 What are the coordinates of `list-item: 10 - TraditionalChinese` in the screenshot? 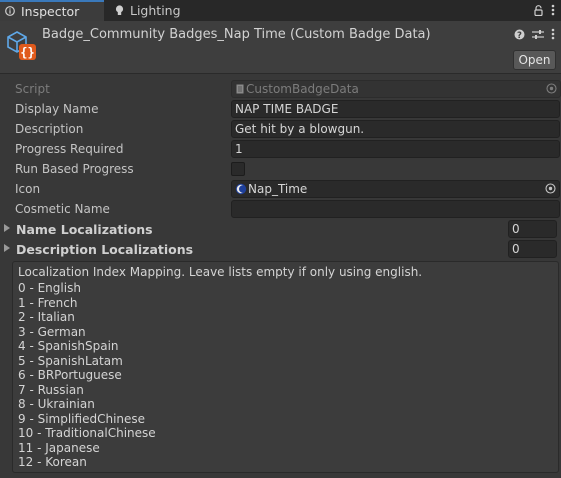 It's located at (87, 433).